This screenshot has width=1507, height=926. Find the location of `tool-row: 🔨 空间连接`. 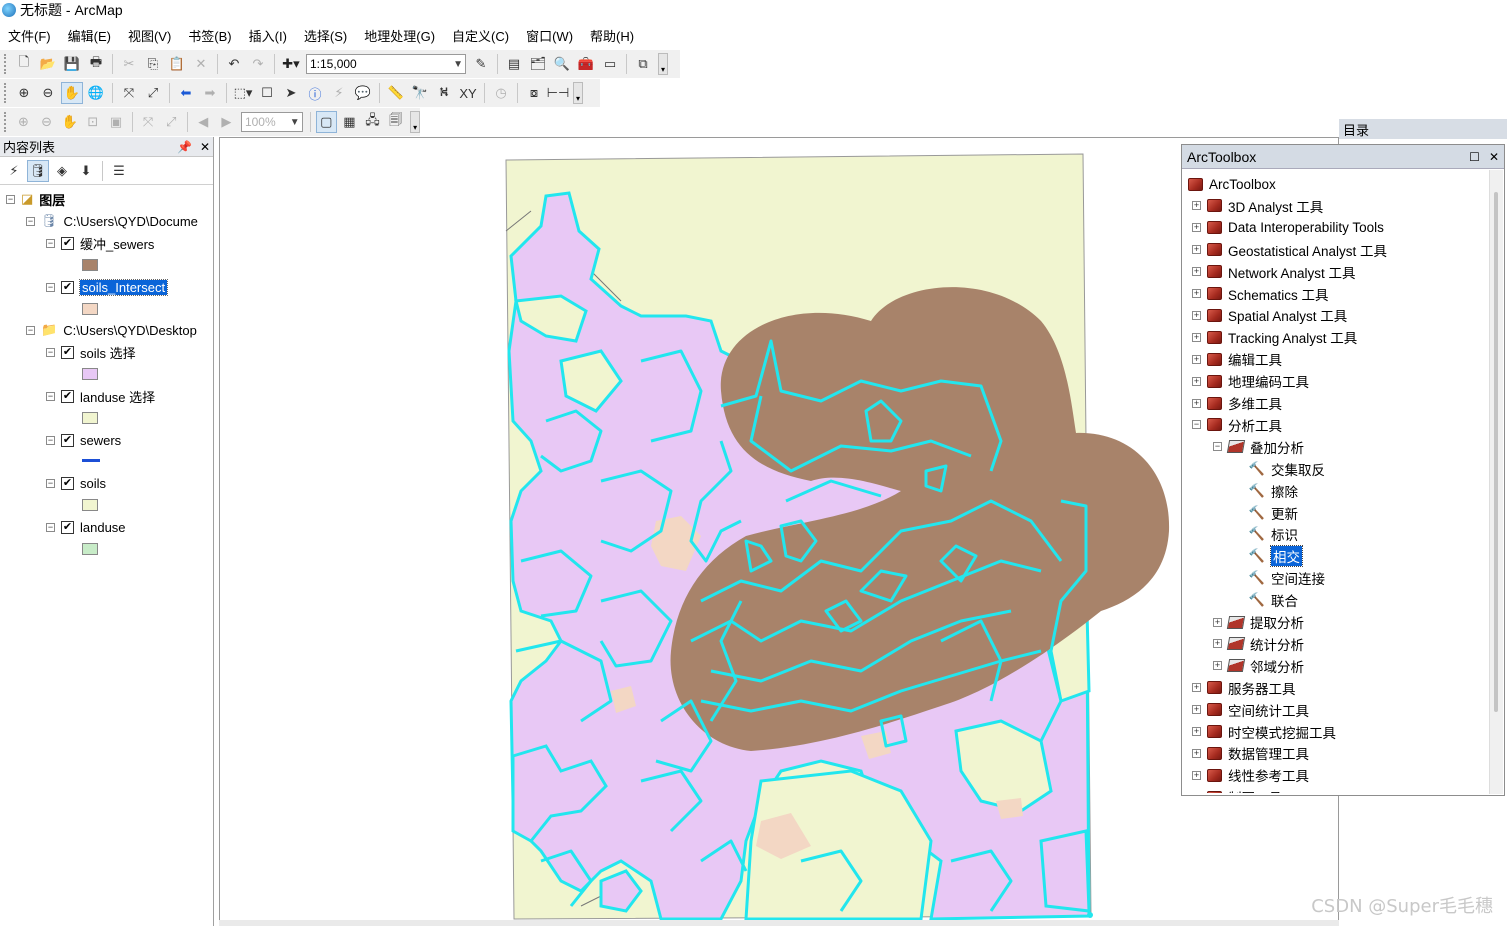

tool-row: 🔨 空间连接 is located at coordinates (1279, 578).